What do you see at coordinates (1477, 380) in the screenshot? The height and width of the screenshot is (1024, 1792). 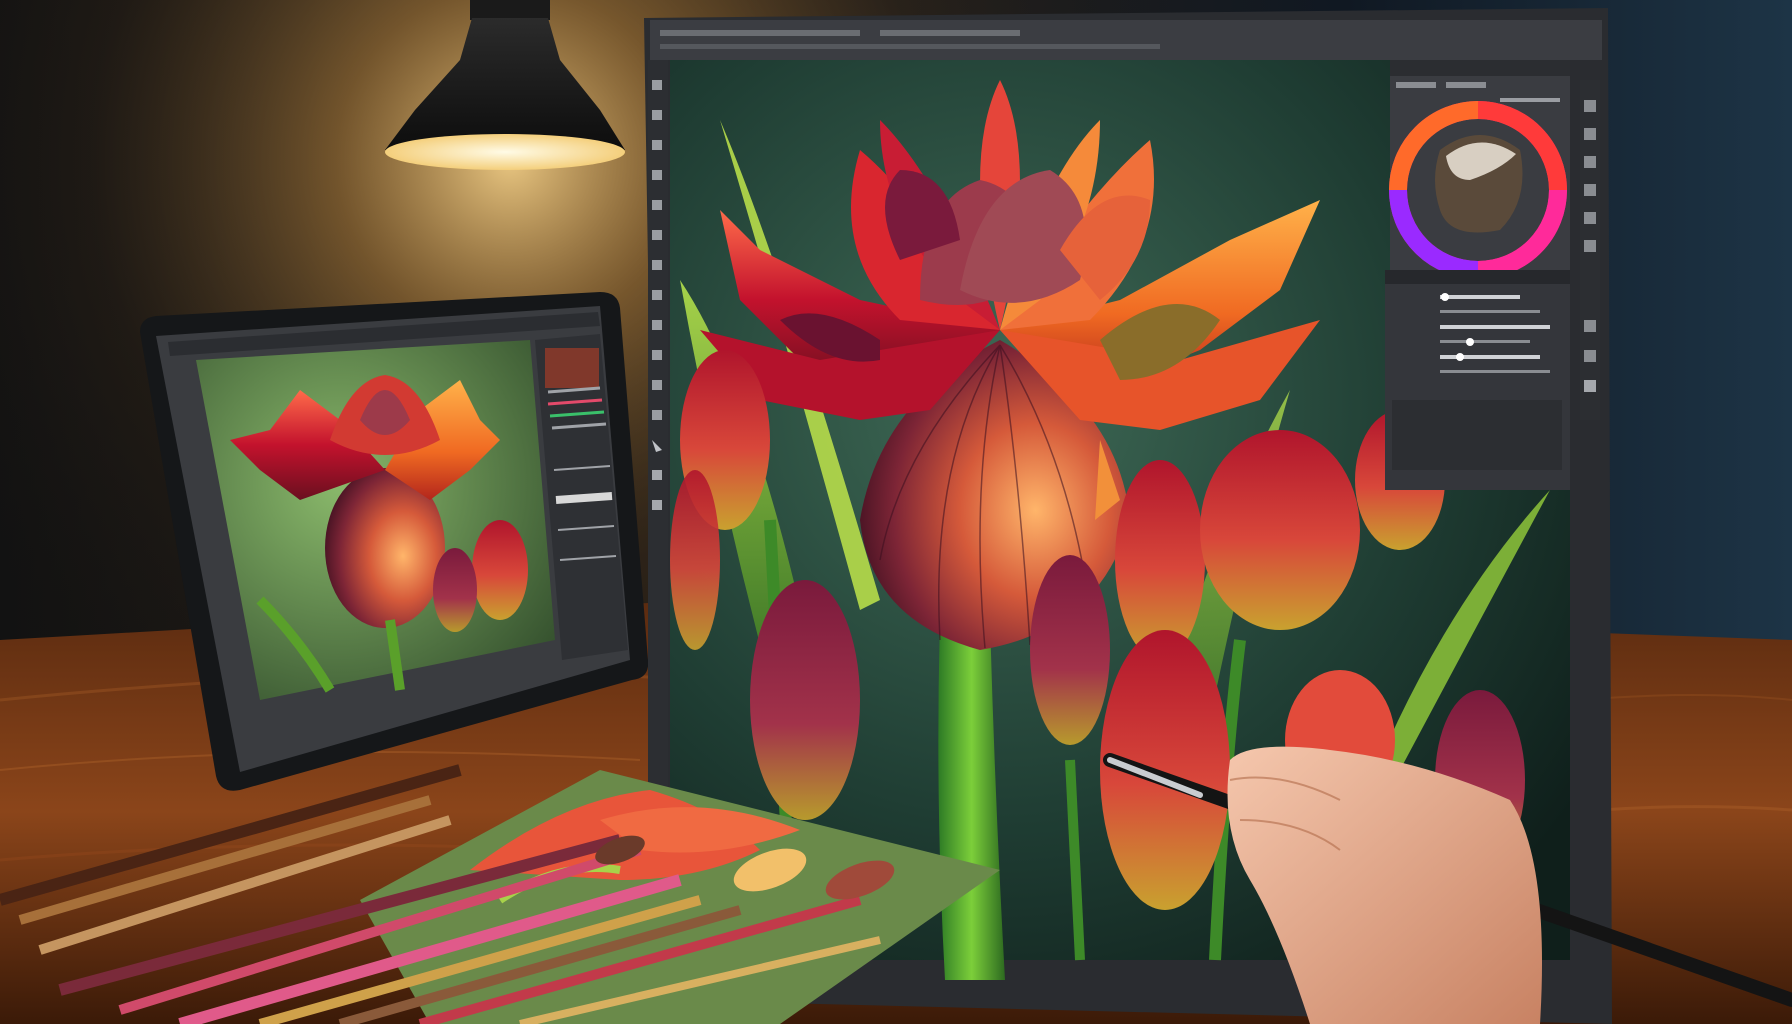 I see `layers-panel` at bounding box center [1477, 380].